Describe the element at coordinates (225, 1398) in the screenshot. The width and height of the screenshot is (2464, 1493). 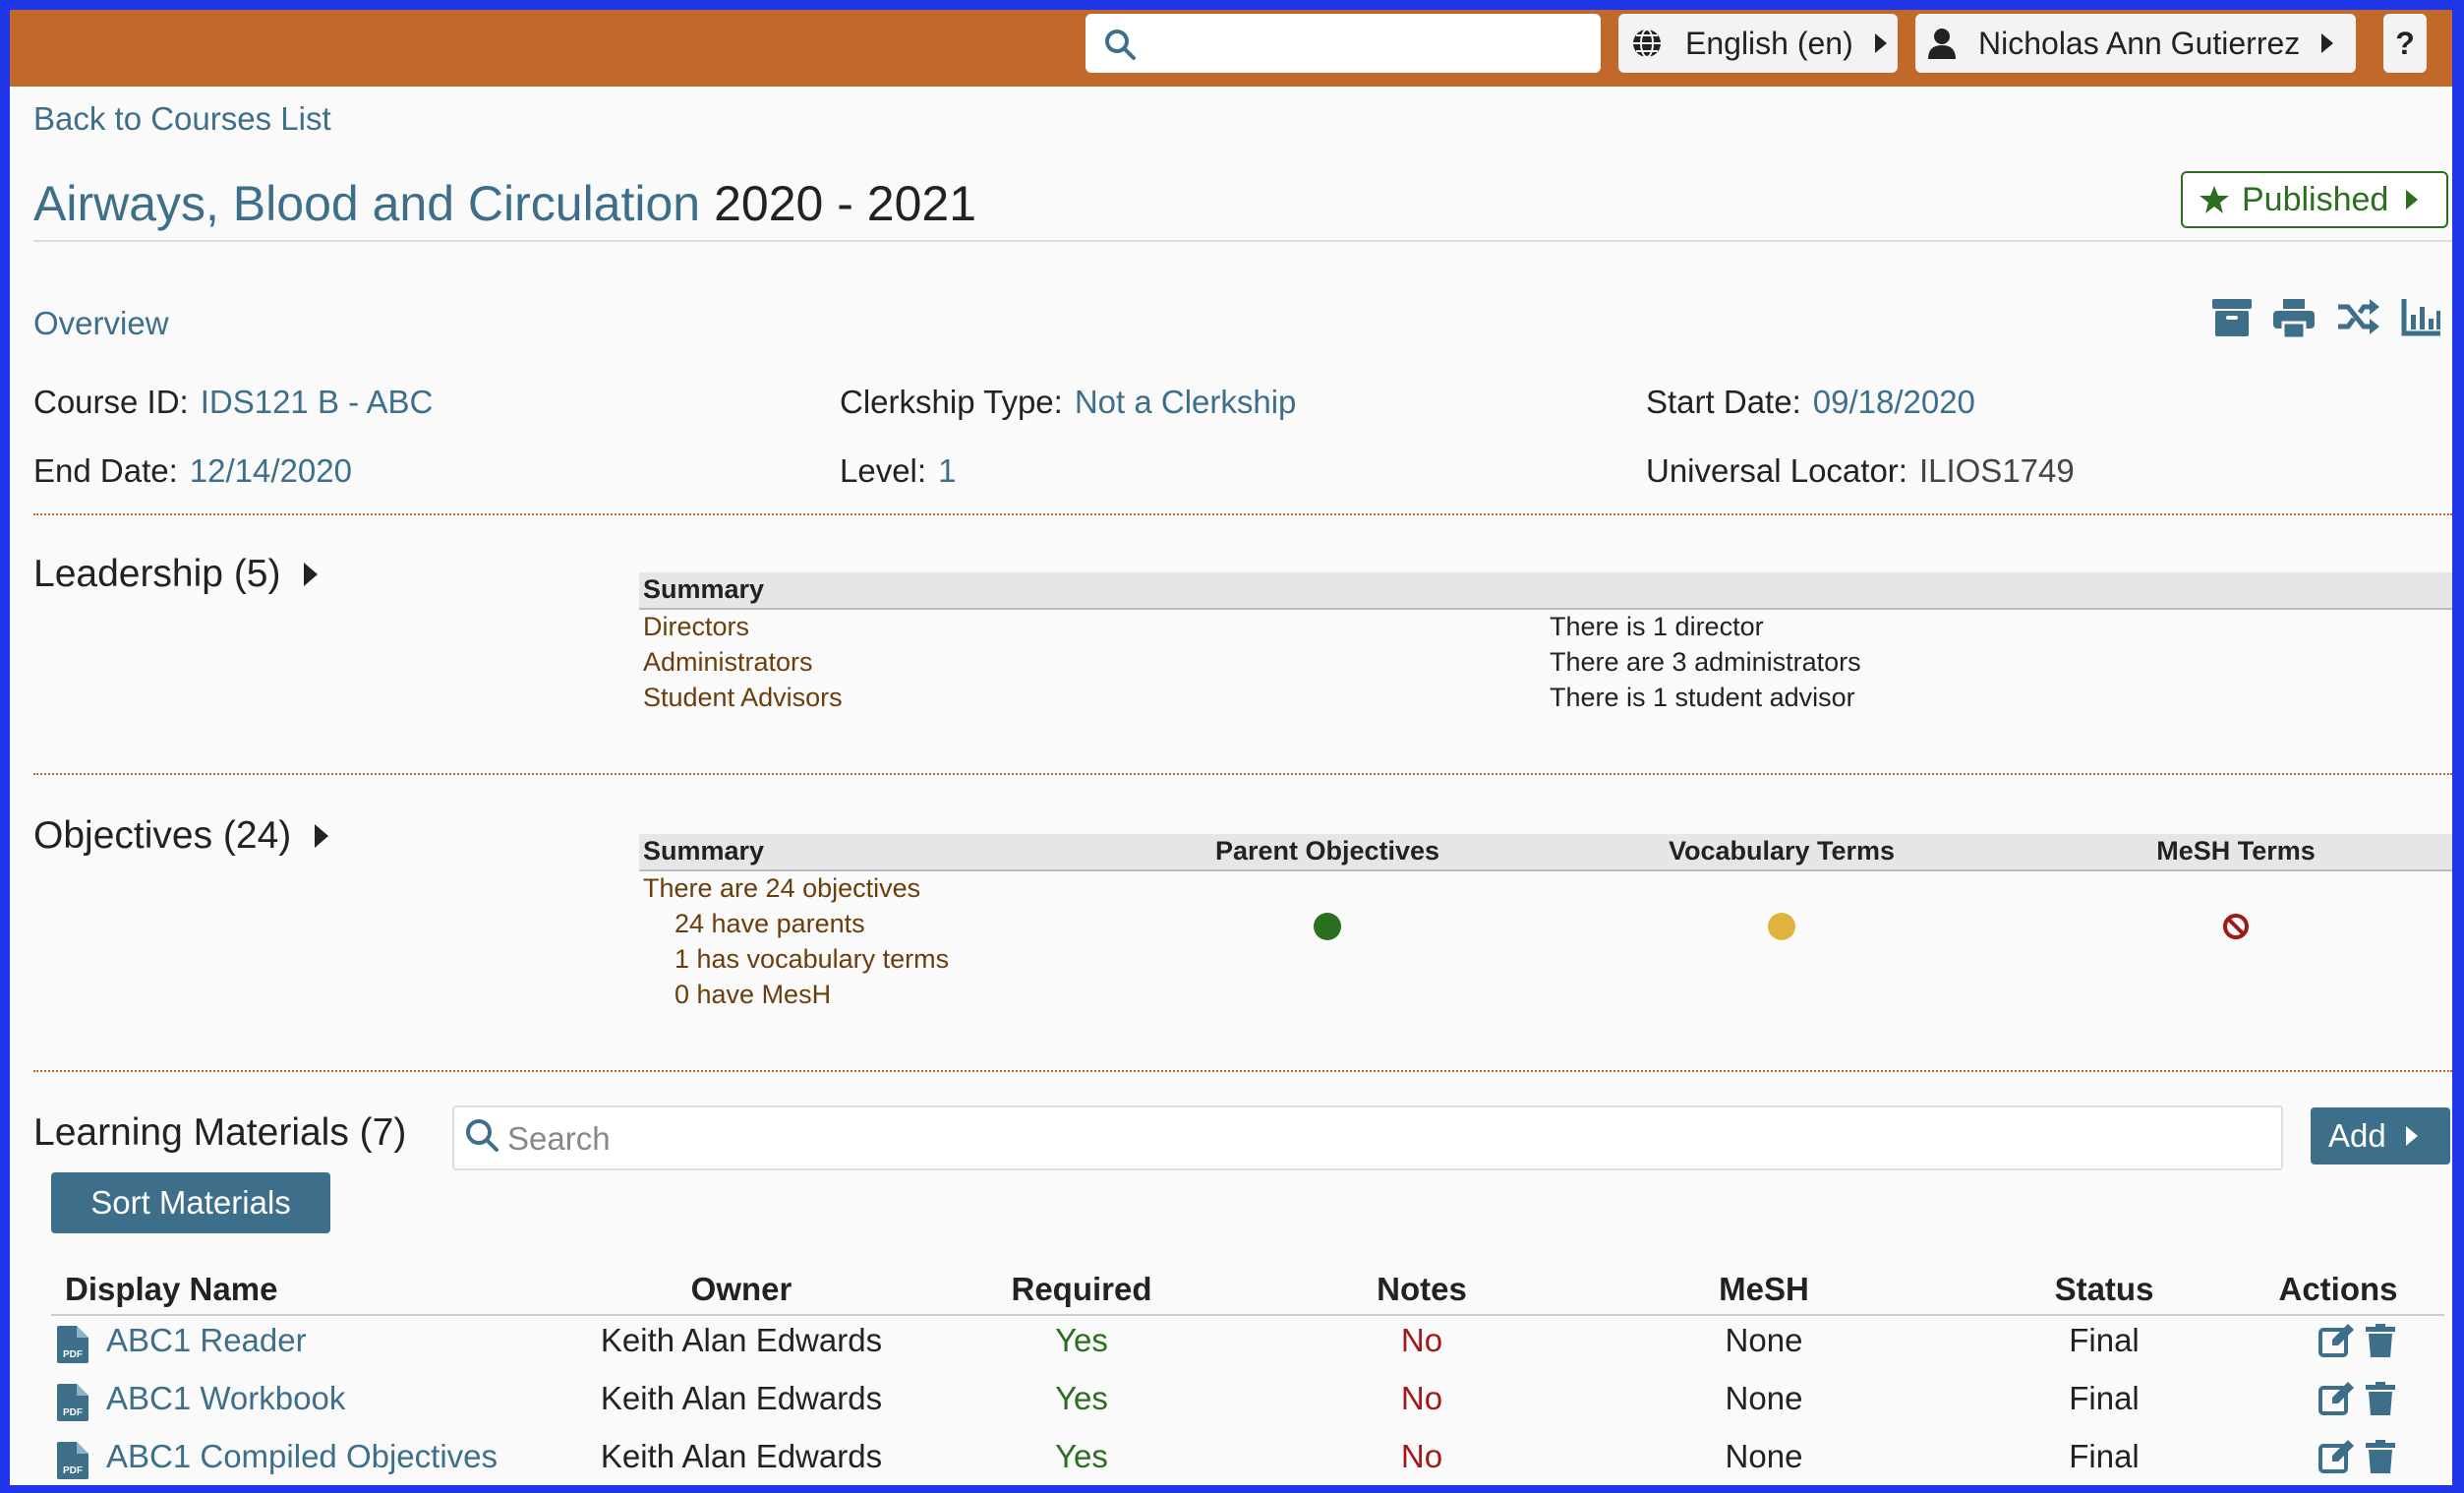
I see `material-name-link: ABC1 Workbook` at that location.